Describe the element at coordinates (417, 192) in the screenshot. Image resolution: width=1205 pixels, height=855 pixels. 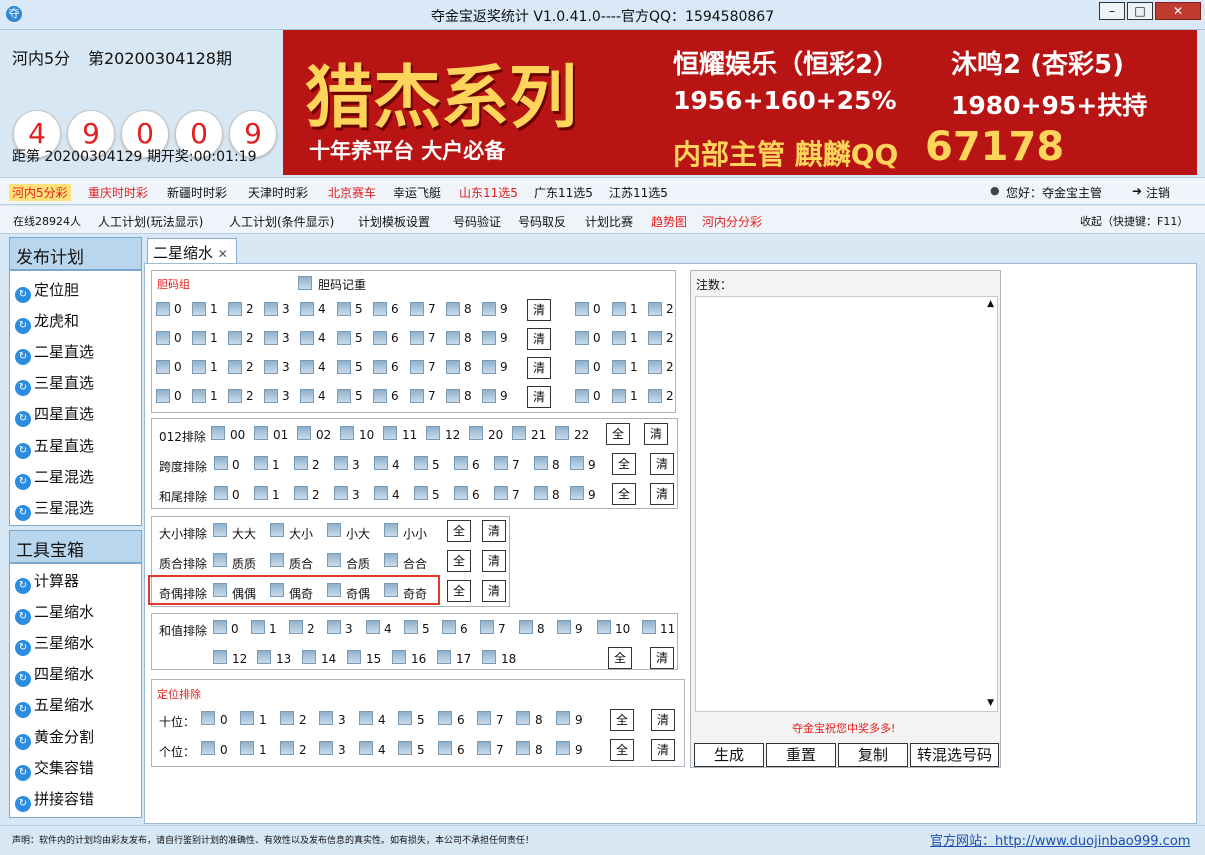
I see `nav-lottery-item: 幸运飞艇` at that location.